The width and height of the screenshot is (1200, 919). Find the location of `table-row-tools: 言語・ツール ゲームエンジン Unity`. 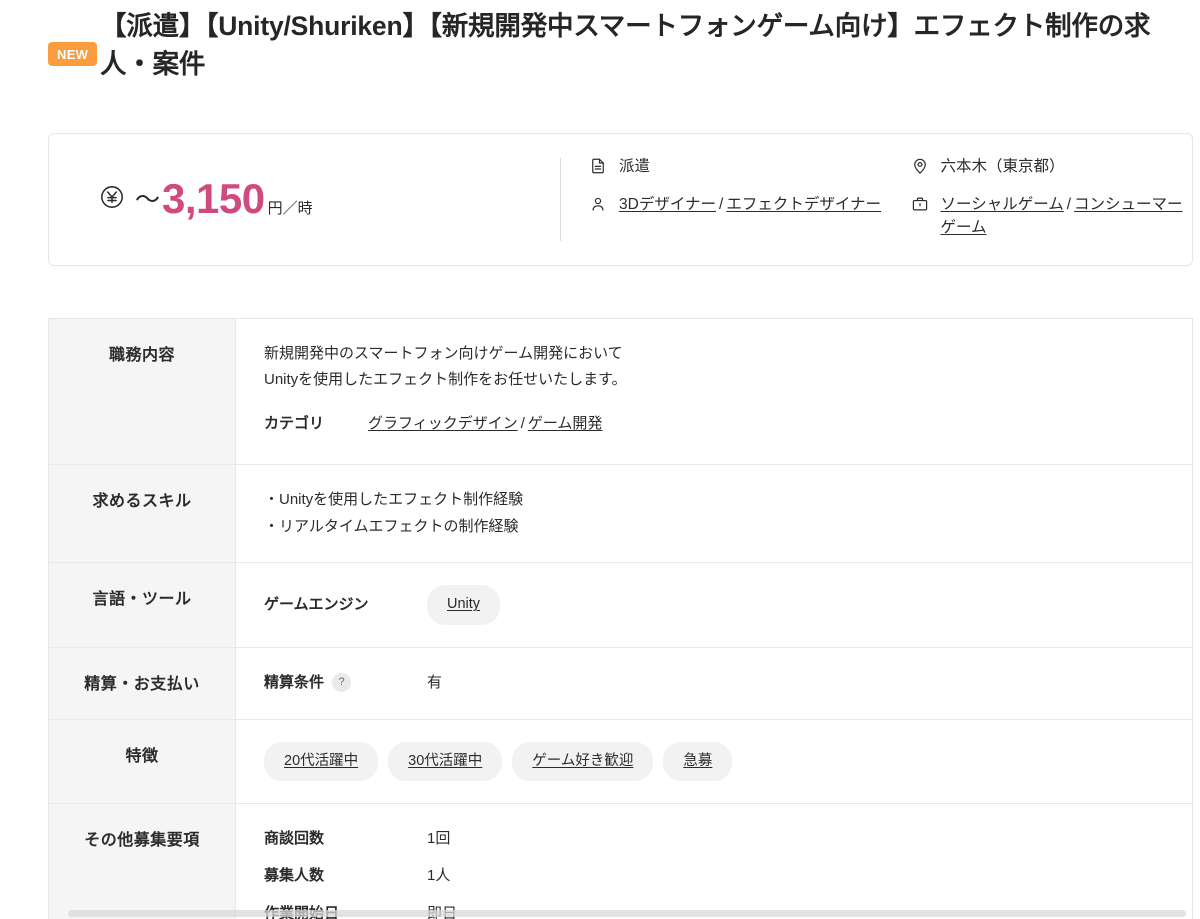

table-row-tools: 言語・ツール ゲームエンジン Unity is located at coordinates (620, 605).